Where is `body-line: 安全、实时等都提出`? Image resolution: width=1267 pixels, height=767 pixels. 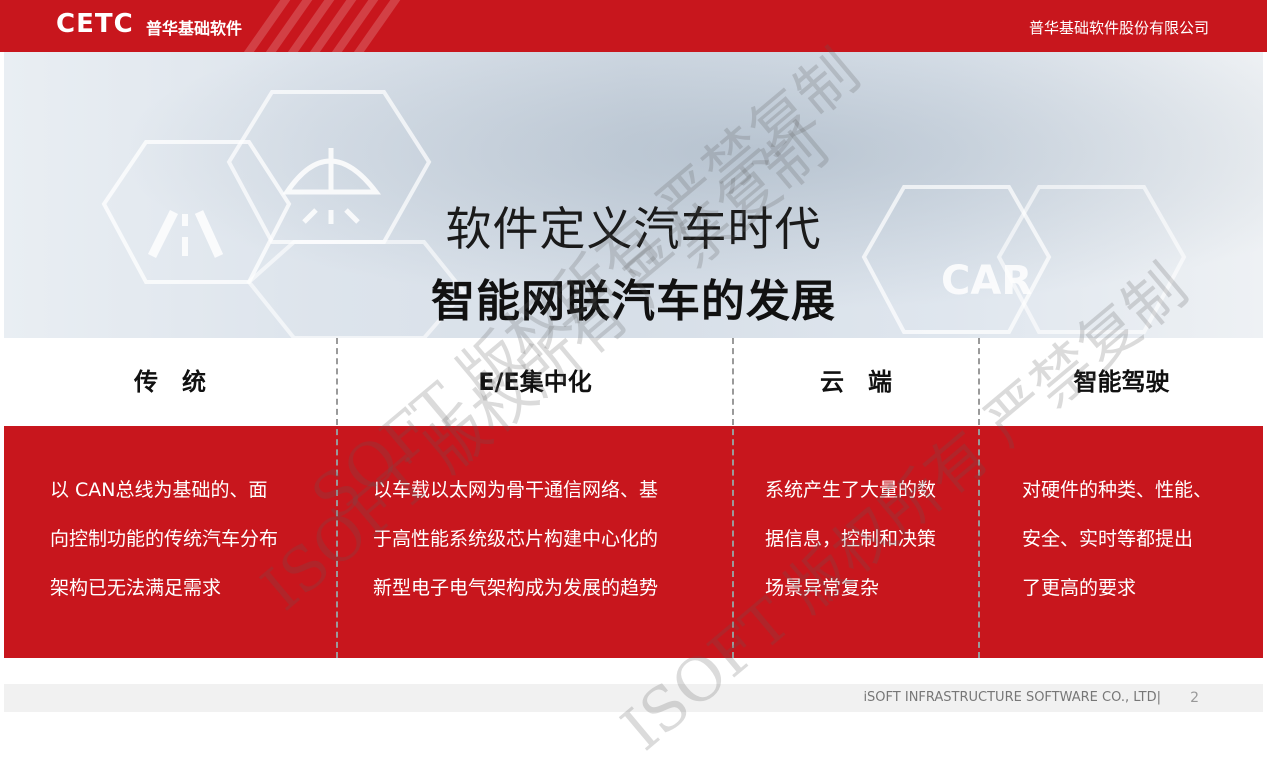 body-line: 安全、实时等都提出 is located at coordinates (1108, 539).